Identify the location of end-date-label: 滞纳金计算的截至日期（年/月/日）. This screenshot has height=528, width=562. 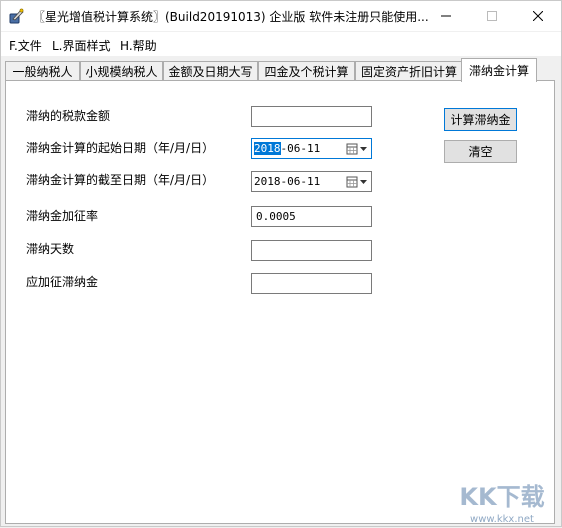
(120, 180).